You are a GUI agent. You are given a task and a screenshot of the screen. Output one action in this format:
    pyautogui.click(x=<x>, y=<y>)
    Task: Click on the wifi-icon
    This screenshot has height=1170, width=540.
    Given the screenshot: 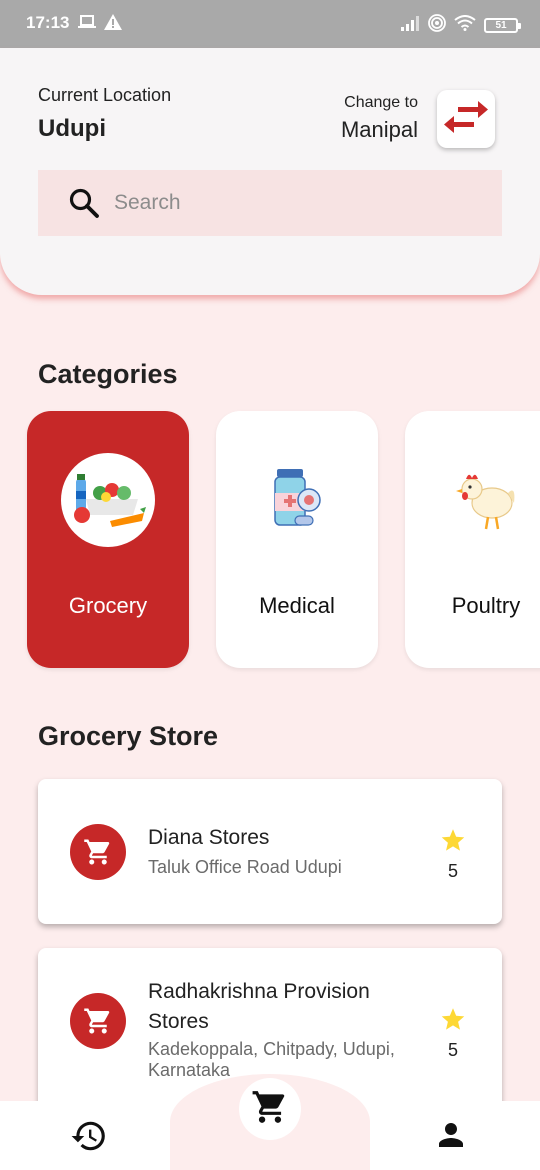 What is the action you would take?
    pyautogui.click(x=465, y=25)
    